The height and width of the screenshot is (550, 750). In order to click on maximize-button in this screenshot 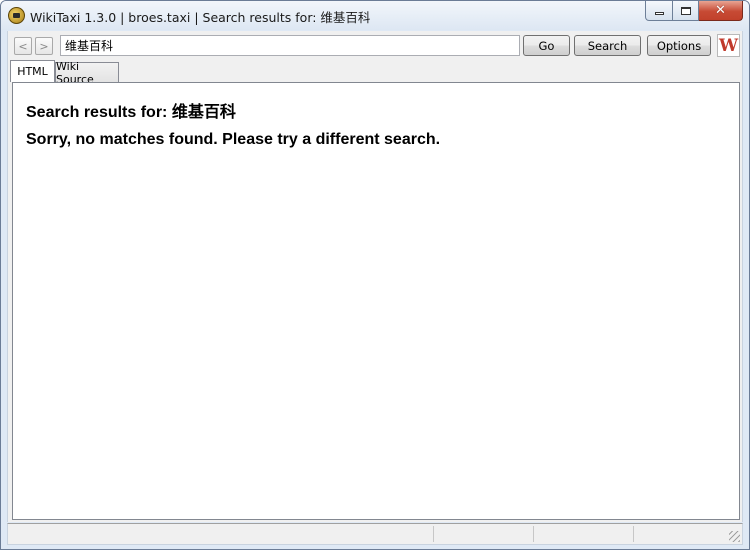, I will do `click(686, 11)`.